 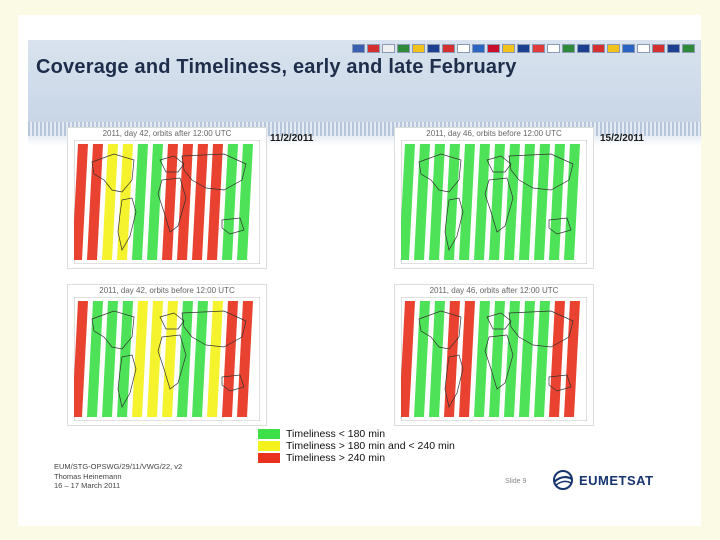 What do you see at coordinates (87, 485) in the screenshot?
I see `footer-date: 16 – 17 March 2011` at bounding box center [87, 485].